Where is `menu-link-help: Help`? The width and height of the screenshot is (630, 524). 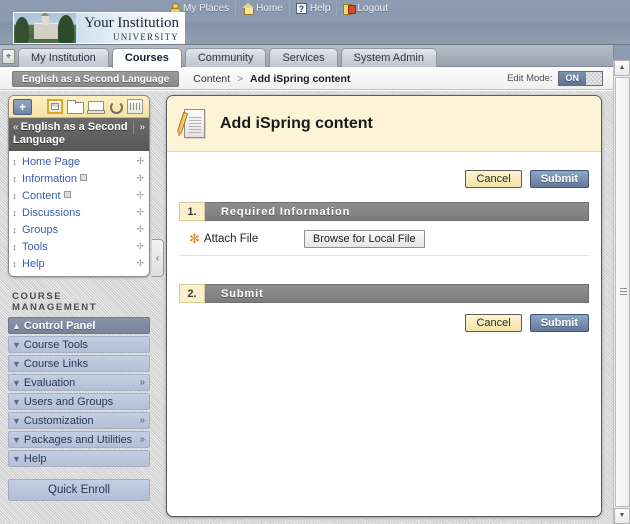
menu-link-help: Help is located at coordinates (77, 264).